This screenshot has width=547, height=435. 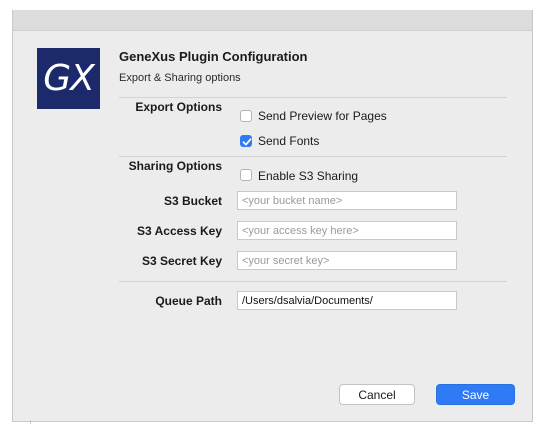 What do you see at coordinates (180, 78) in the screenshot?
I see `dialog-subtitle: Export & Sharing options` at bounding box center [180, 78].